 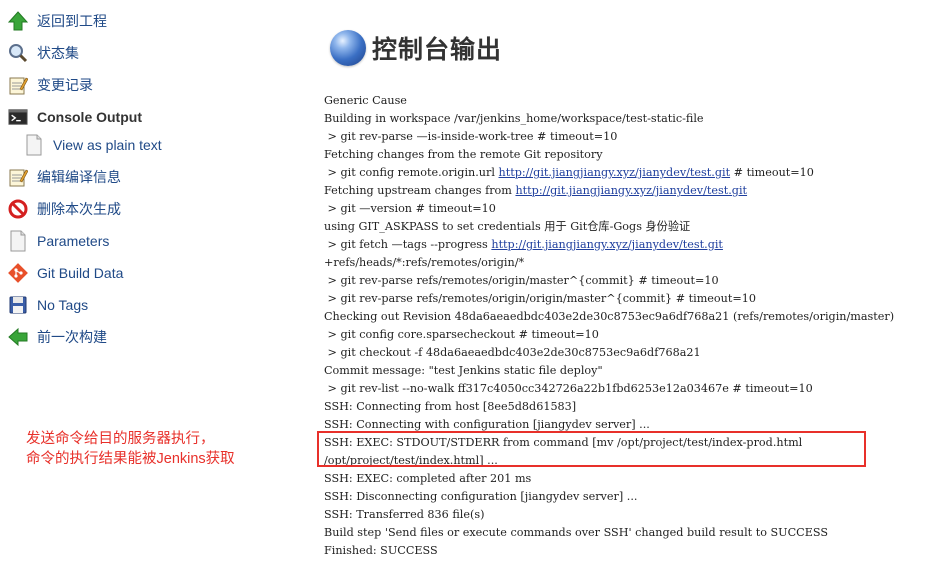 I want to click on console-line: SSH: Connecting from host [8ee5d8d61583], so click(x=450, y=406).